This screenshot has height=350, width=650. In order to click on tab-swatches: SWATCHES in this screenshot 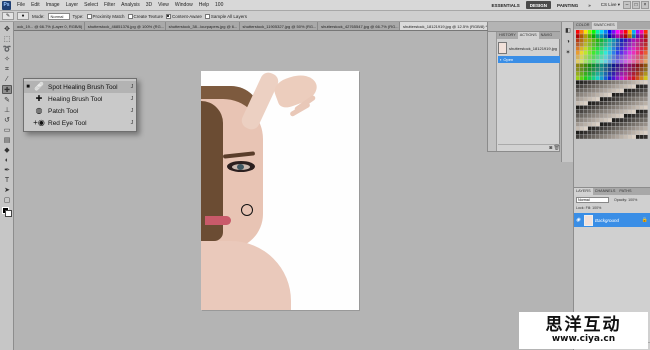, I will do `click(604, 25)`.